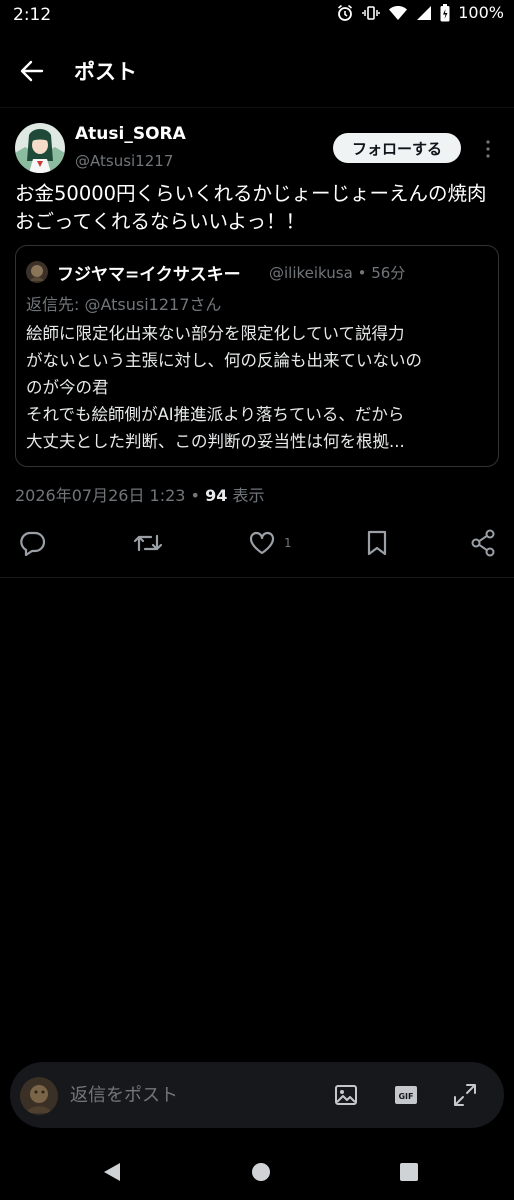 This screenshot has height=1200, width=514. I want to click on views-label: 表示, so click(248, 495).